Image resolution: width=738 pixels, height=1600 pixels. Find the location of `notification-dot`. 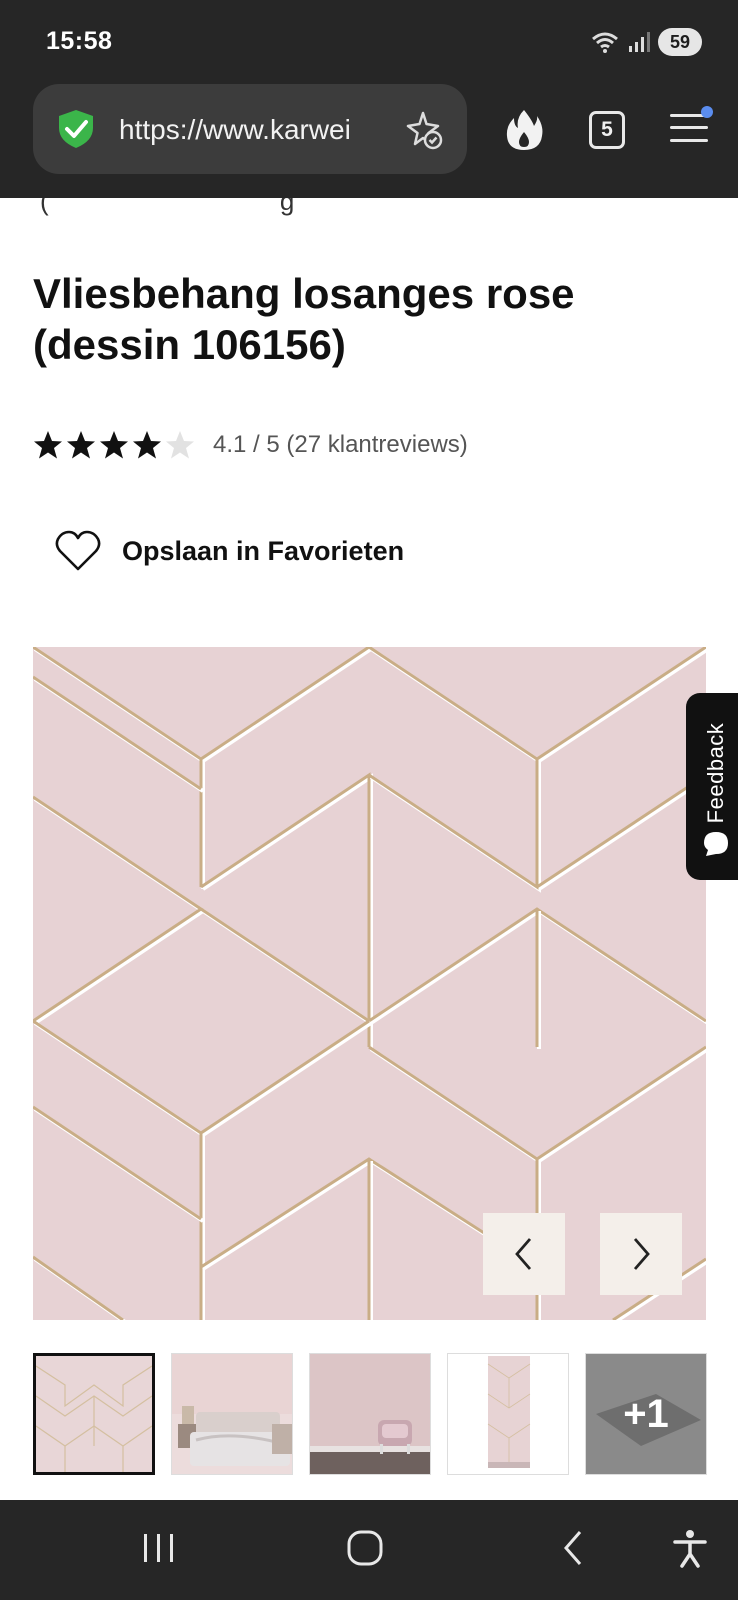

notification-dot is located at coordinates (707, 112).